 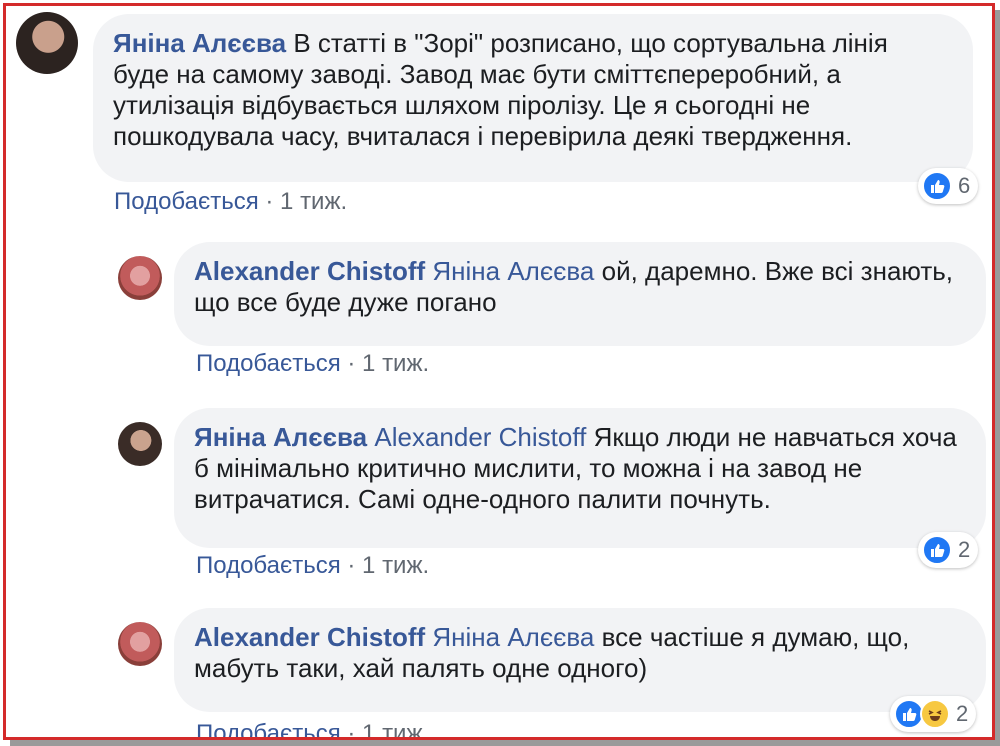 I want to click on reaction-count: 6, so click(x=964, y=185).